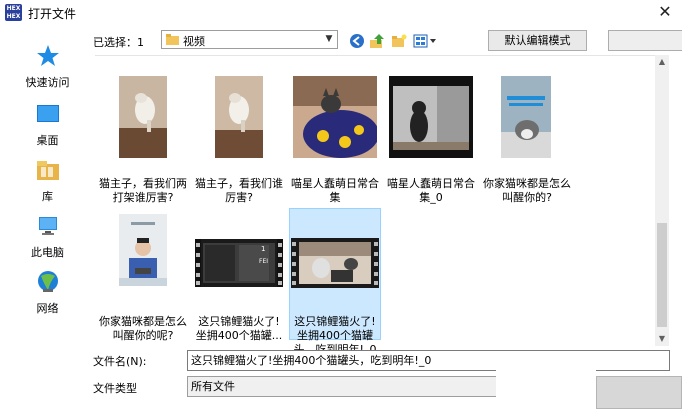  What do you see at coordinates (47, 308) in the screenshot?
I see `place-label: 网络` at bounding box center [47, 308].